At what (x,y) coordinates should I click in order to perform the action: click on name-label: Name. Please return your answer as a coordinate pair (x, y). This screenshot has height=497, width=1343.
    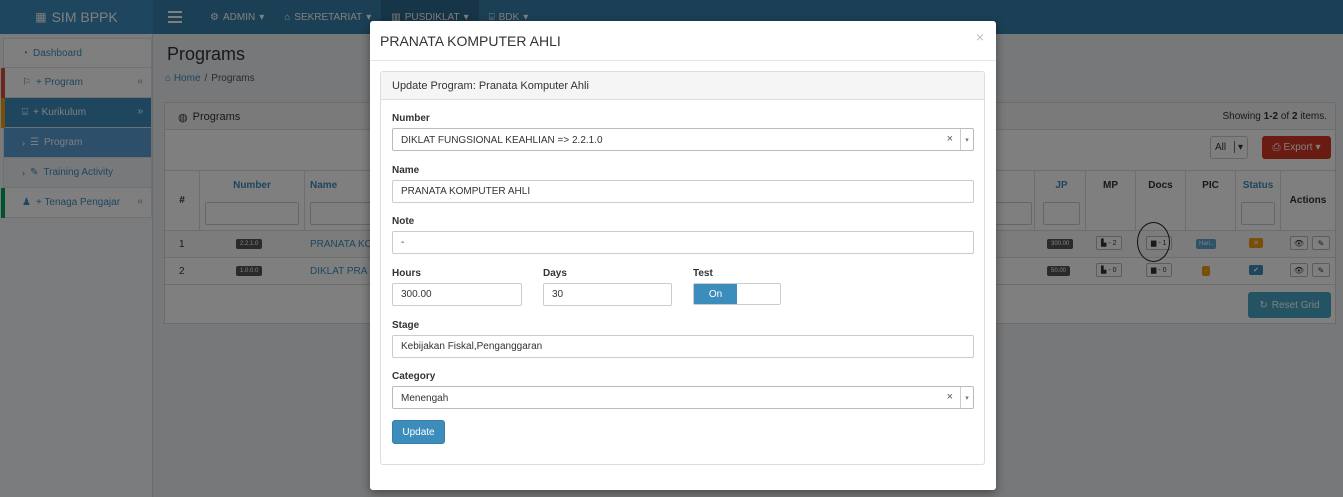
    Looking at the image, I should click on (406, 170).